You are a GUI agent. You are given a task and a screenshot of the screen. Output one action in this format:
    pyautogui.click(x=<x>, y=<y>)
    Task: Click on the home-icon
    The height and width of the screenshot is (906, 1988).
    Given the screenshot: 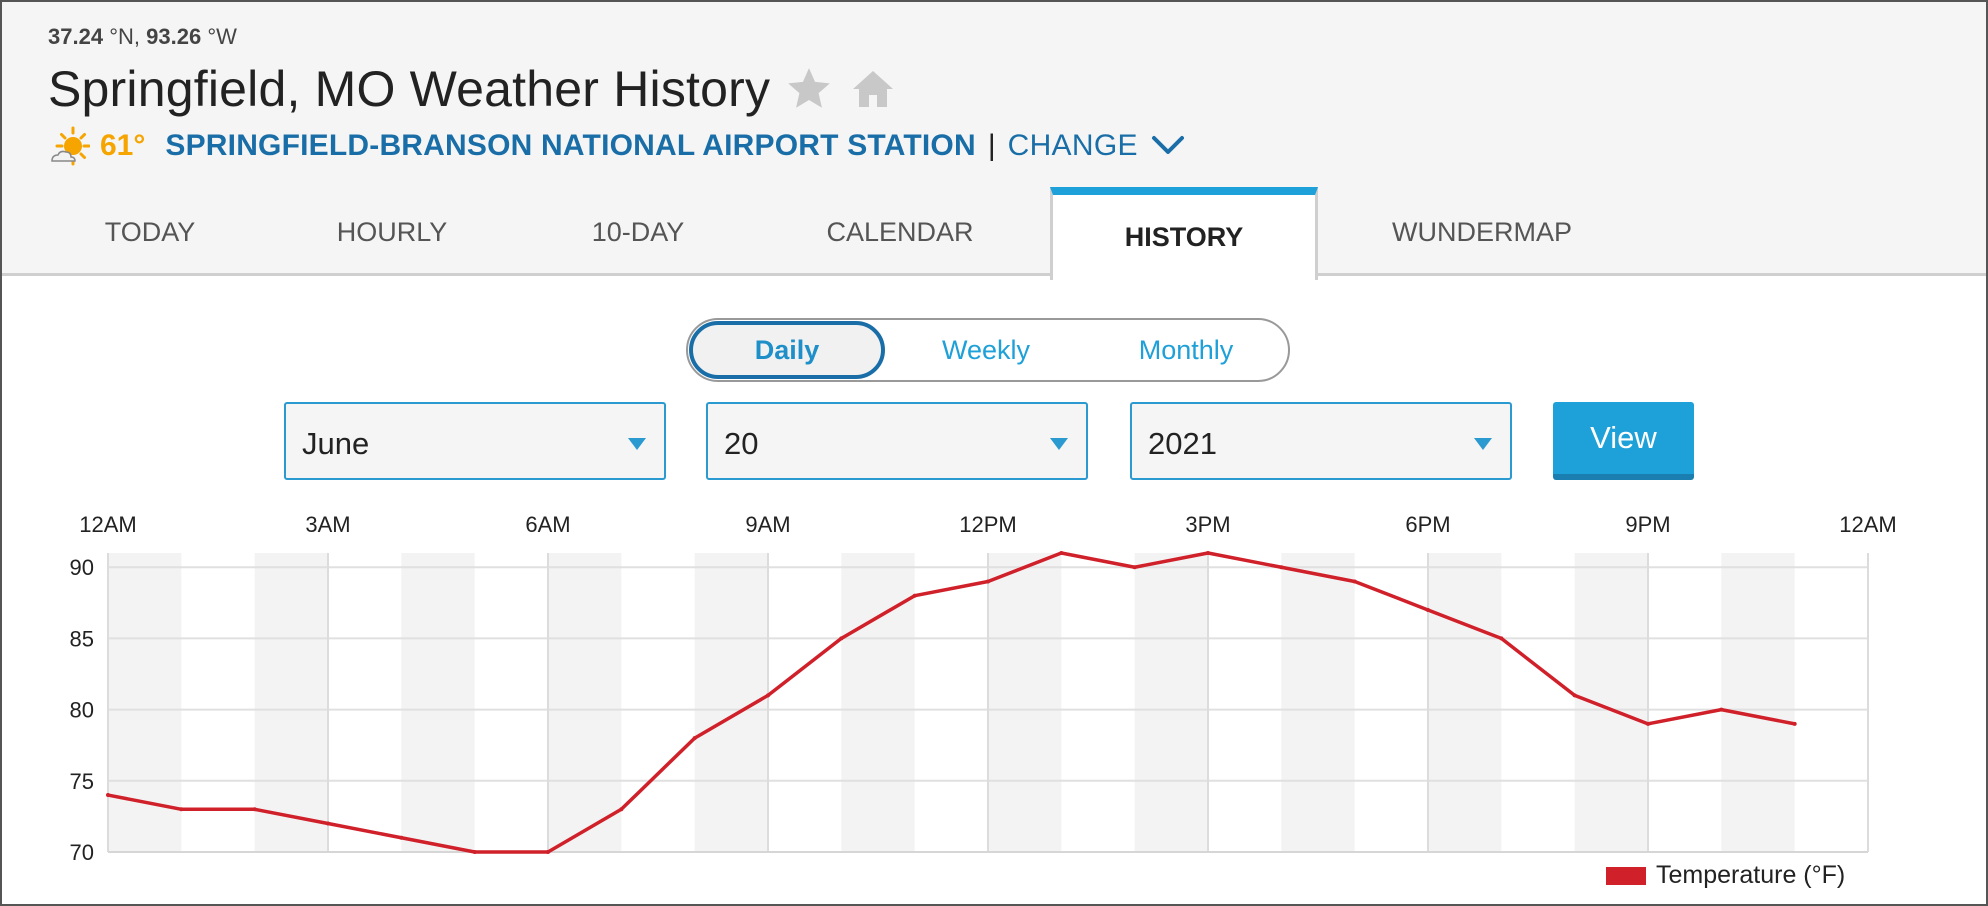 What is the action you would take?
    pyautogui.click(x=873, y=89)
    